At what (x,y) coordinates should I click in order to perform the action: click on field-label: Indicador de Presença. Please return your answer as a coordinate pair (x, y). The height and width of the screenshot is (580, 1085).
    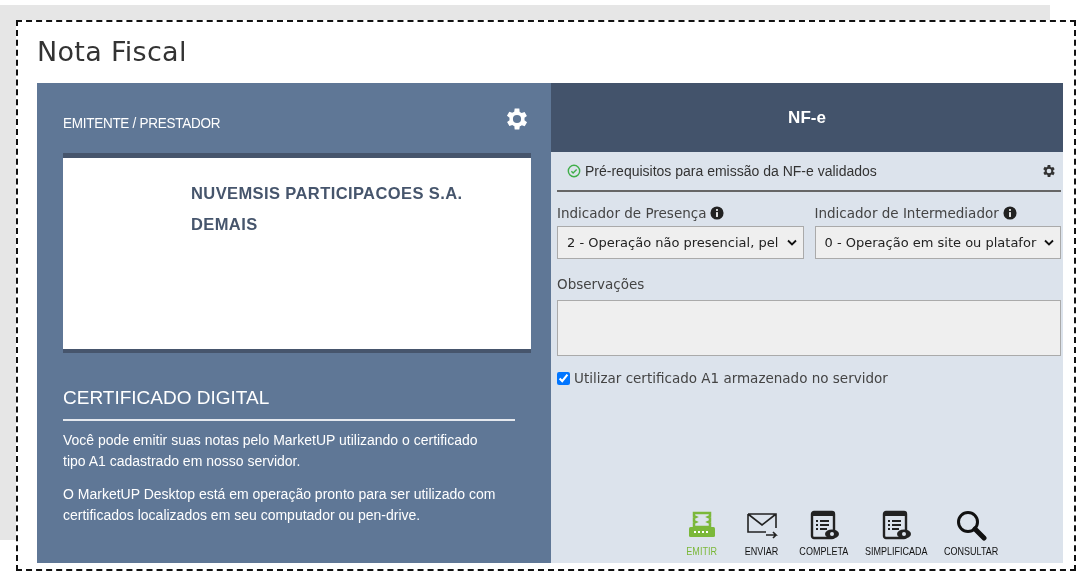
    Looking at the image, I should click on (632, 213).